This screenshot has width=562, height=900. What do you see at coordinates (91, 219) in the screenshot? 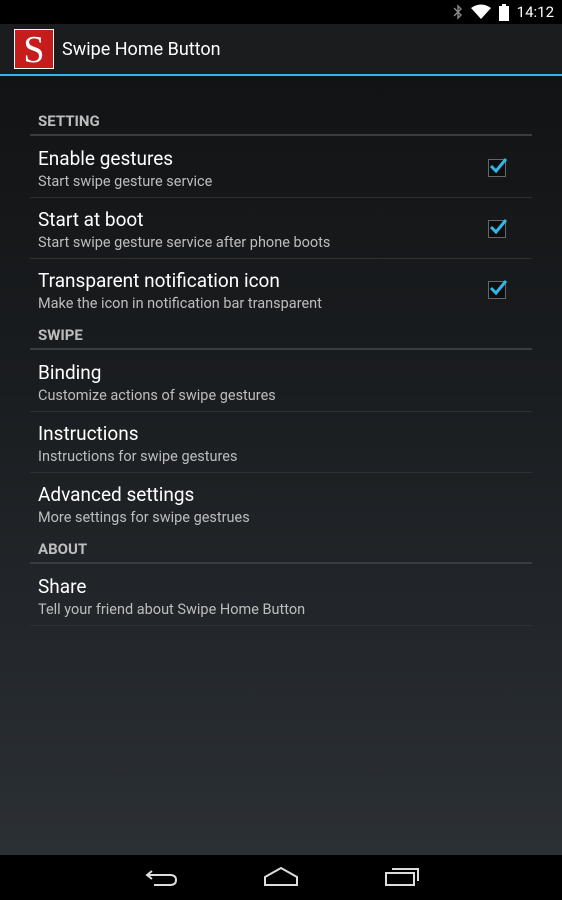
I see `pref-title: Start at boot` at bounding box center [91, 219].